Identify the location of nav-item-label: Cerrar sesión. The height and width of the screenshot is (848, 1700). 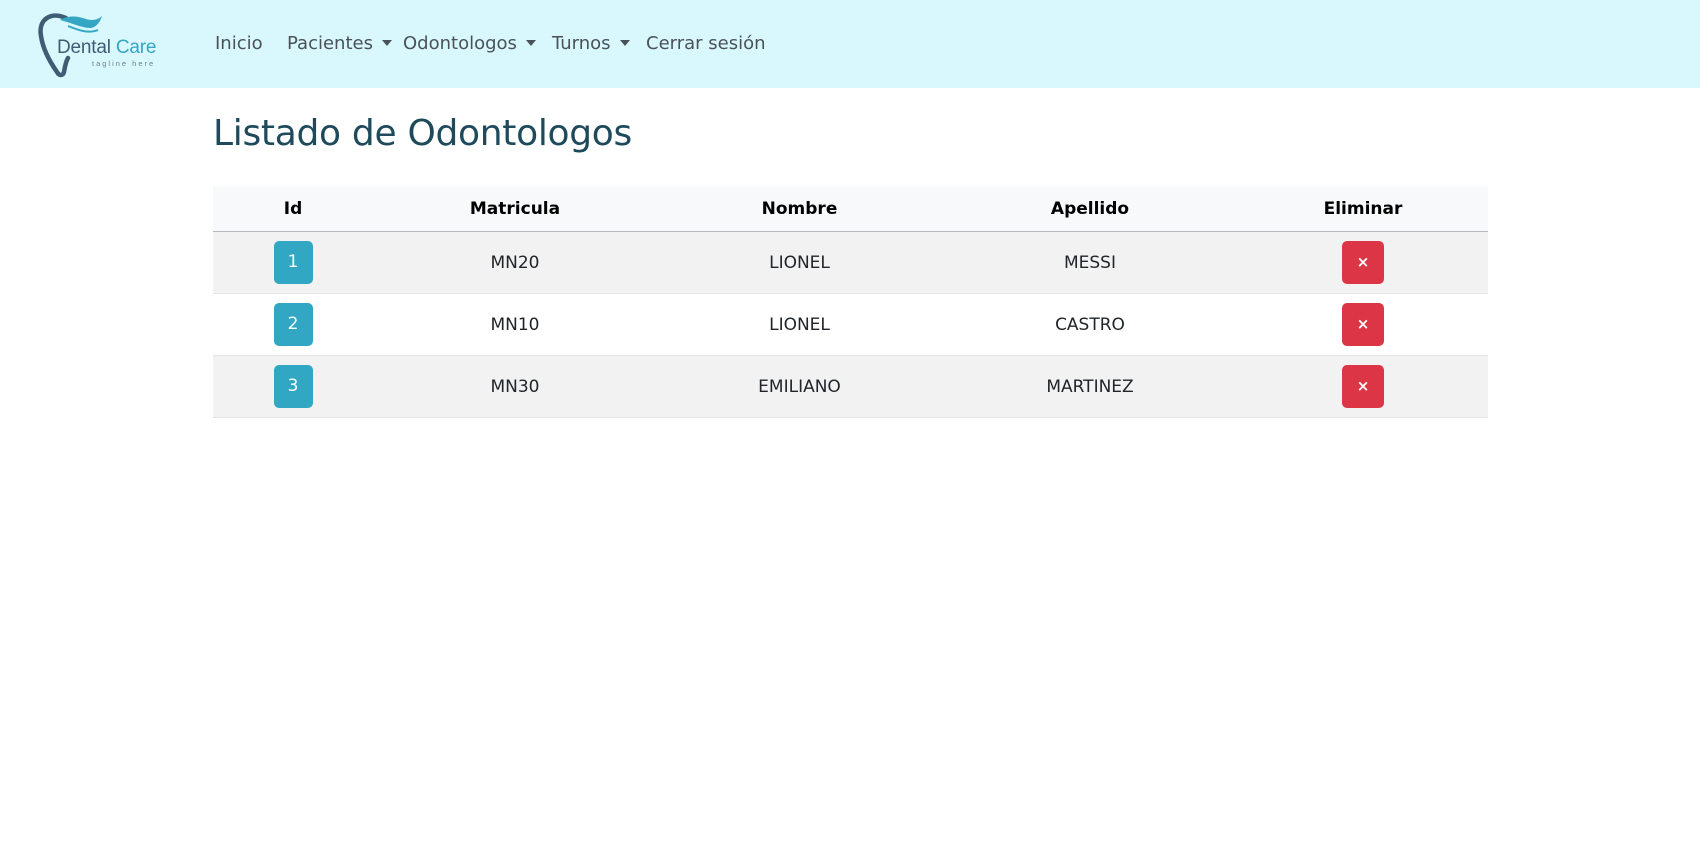
(706, 43).